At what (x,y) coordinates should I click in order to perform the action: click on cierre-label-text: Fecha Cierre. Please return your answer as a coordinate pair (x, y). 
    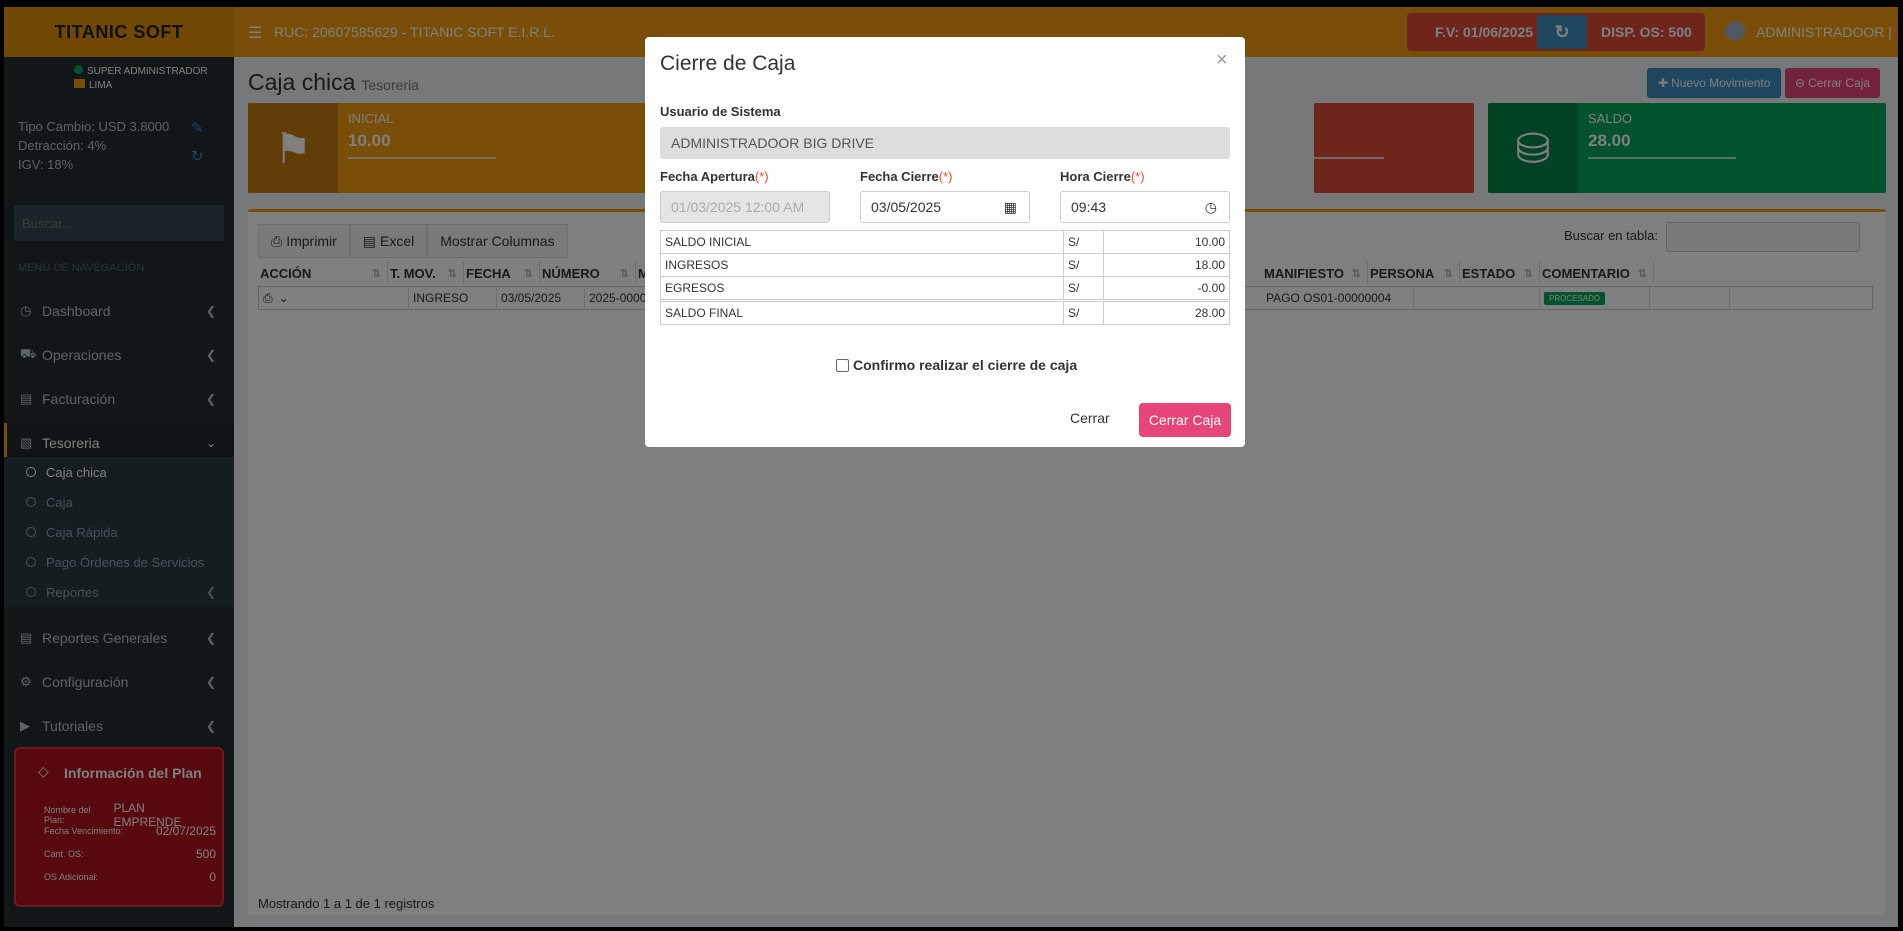
    Looking at the image, I should click on (899, 176).